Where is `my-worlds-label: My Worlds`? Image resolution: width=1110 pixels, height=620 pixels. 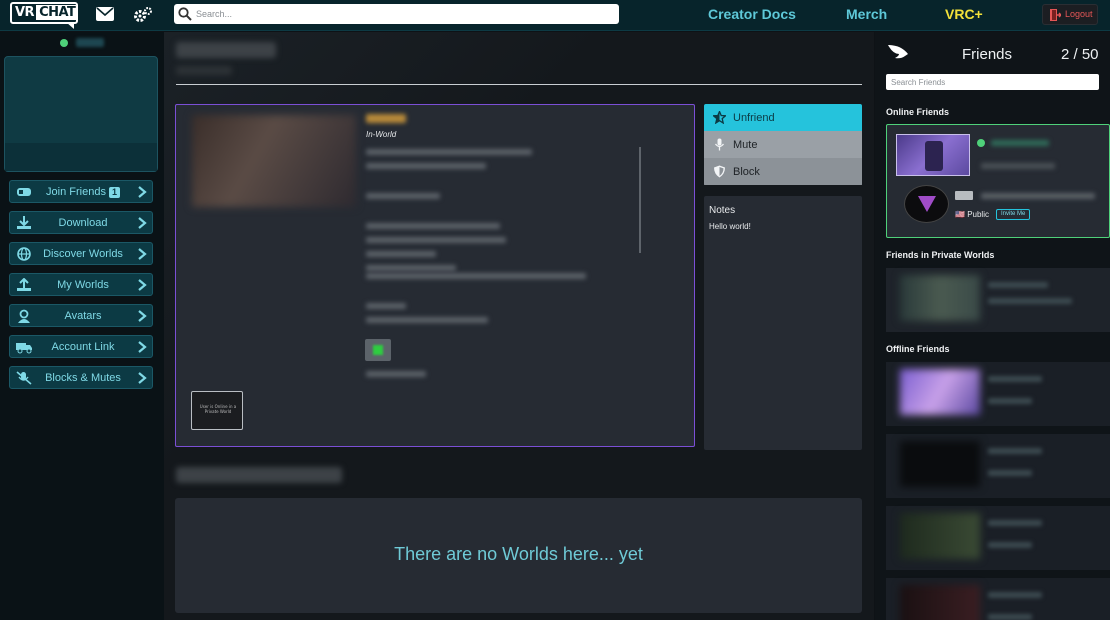 my-worlds-label: My Worlds is located at coordinates (83, 285).